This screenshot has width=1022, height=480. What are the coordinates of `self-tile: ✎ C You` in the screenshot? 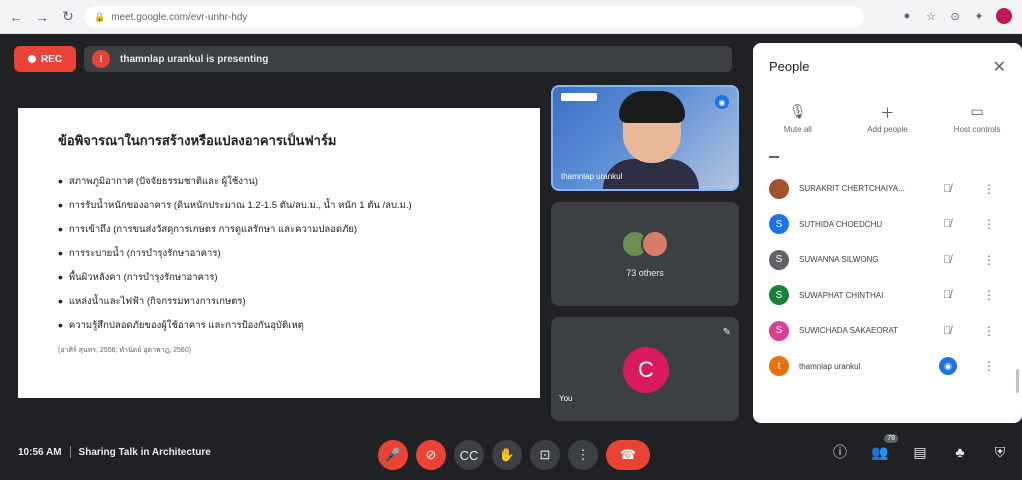 It's located at (645, 369).